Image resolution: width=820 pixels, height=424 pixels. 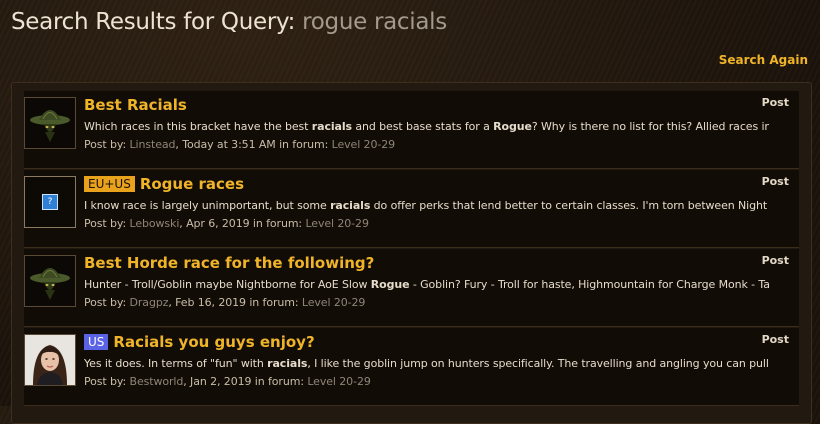 What do you see at coordinates (153, 144) in the screenshot?
I see `author-link: Linstead` at bounding box center [153, 144].